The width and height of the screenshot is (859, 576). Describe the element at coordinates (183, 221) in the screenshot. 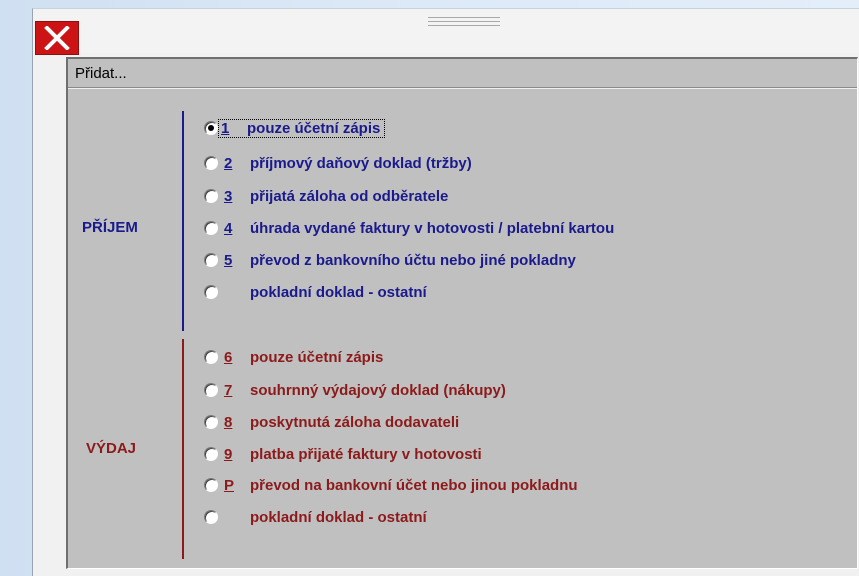

I see `income-divider` at that location.